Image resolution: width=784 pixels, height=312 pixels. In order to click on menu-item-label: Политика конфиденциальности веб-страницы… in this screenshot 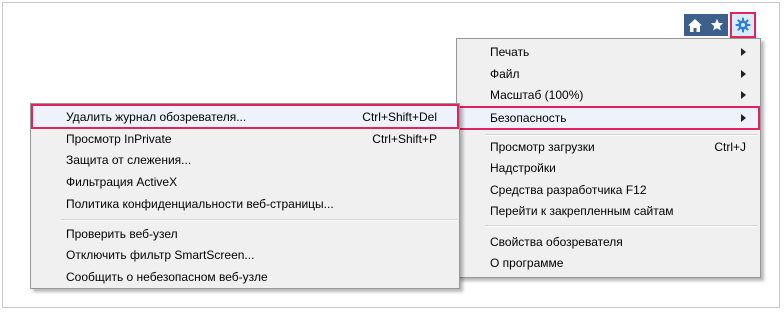, I will do `click(200, 204)`.